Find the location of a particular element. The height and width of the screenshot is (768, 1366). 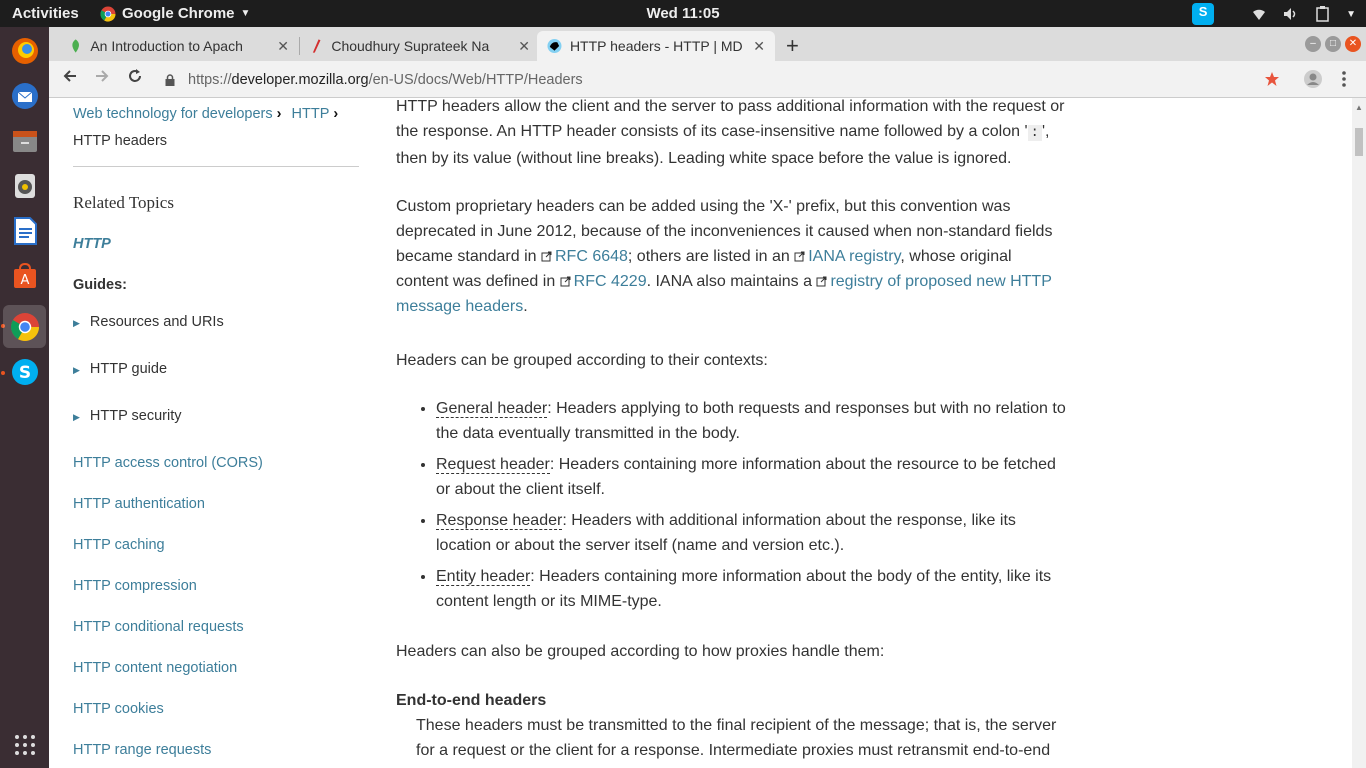

tab-title: HTTP headers - HTTP | MD is located at coordinates (656, 46).